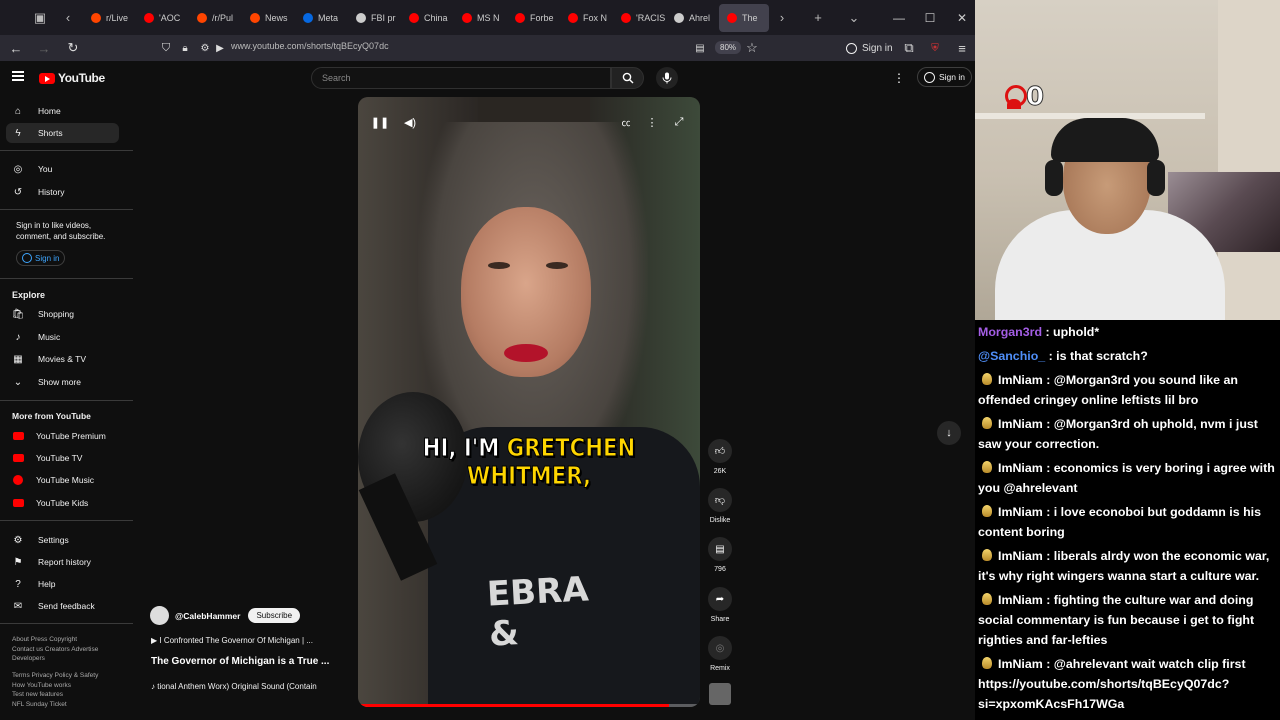  What do you see at coordinates (18, 540) in the screenshot?
I see `gear-icon: ⚙` at bounding box center [18, 540].